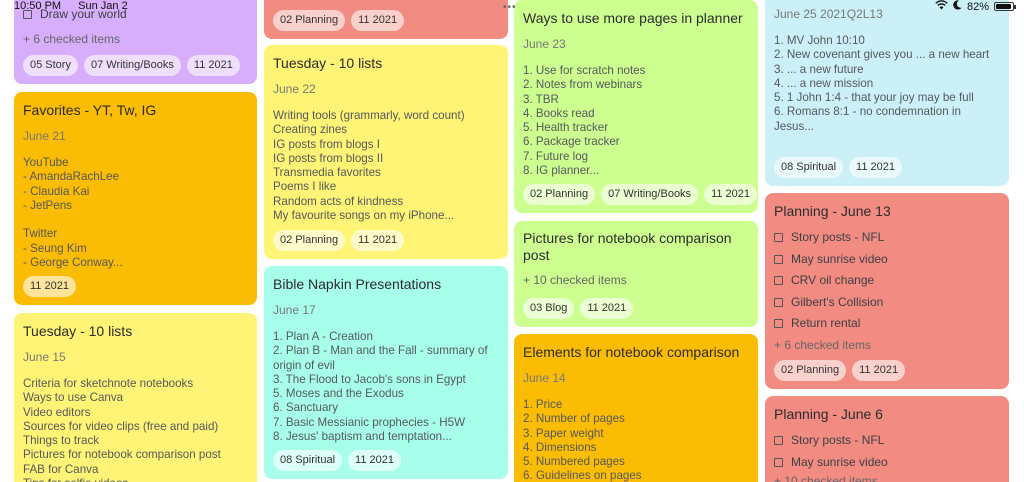 The height and width of the screenshot is (482, 1024). I want to click on note-title: Bible Napkin Presentations, so click(357, 284).